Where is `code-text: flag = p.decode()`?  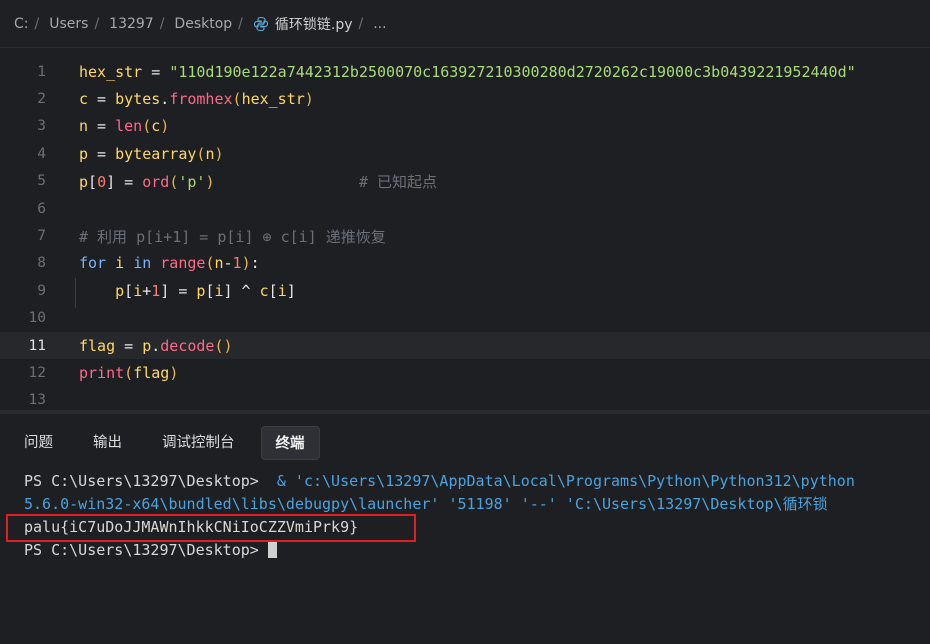 code-text: flag = p.decode() is located at coordinates (156, 345).